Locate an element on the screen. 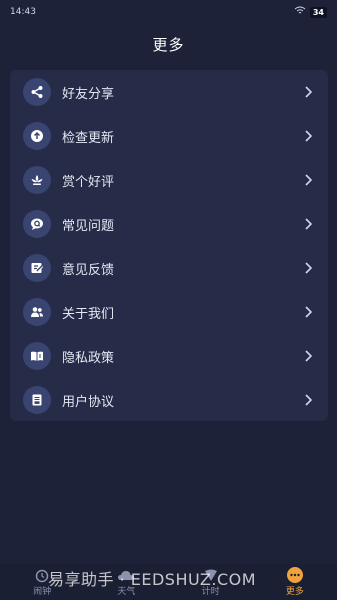 The image size is (337, 600). book-icon is located at coordinates (37, 356).